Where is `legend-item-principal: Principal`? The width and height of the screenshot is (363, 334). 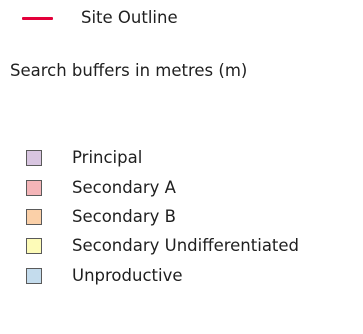 legend-item-principal: Principal is located at coordinates (84, 158).